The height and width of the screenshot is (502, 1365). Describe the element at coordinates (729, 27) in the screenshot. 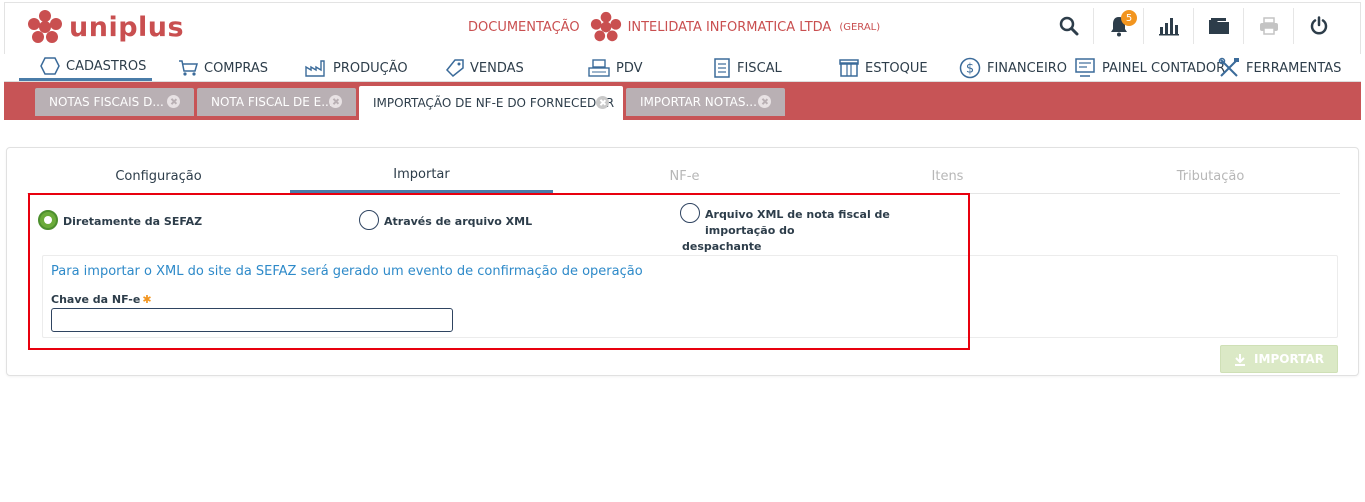

I see `company-name: INTELIDATA INFORMATICA LTDA` at that location.